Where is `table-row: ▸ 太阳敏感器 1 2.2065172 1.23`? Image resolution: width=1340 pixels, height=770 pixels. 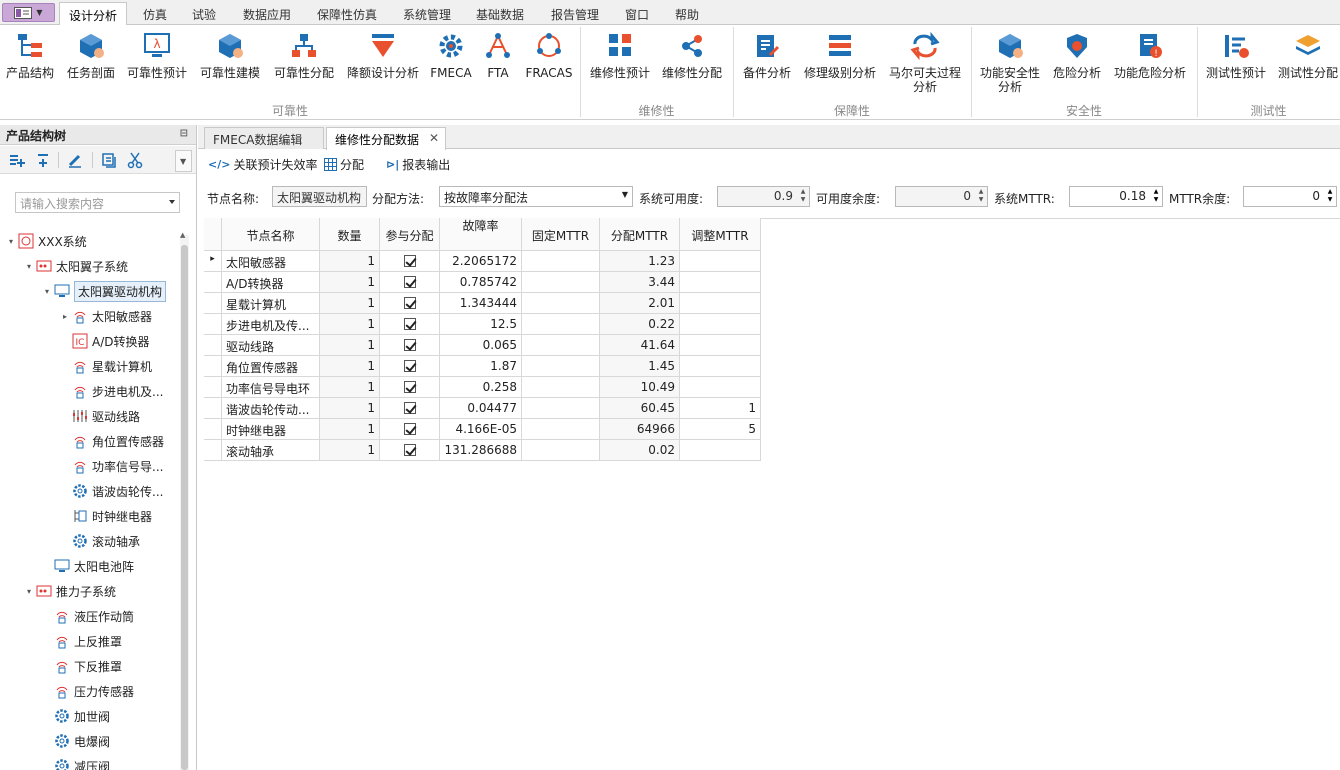 table-row: ▸ 太阳敏感器 1 2.2065172 1.23 is located at coordinates (483, 261).